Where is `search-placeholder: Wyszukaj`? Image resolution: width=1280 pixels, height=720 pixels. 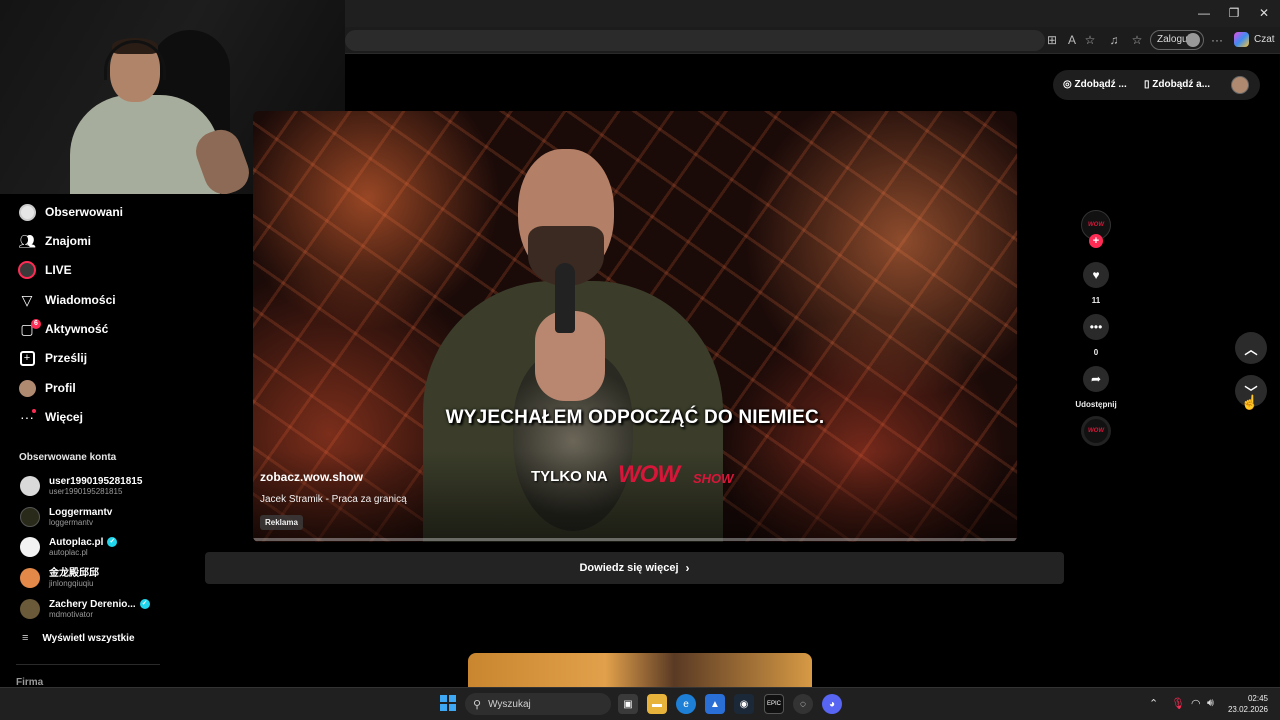 search-placeholder: Wyszukaj is located at coordinates (509, 704).